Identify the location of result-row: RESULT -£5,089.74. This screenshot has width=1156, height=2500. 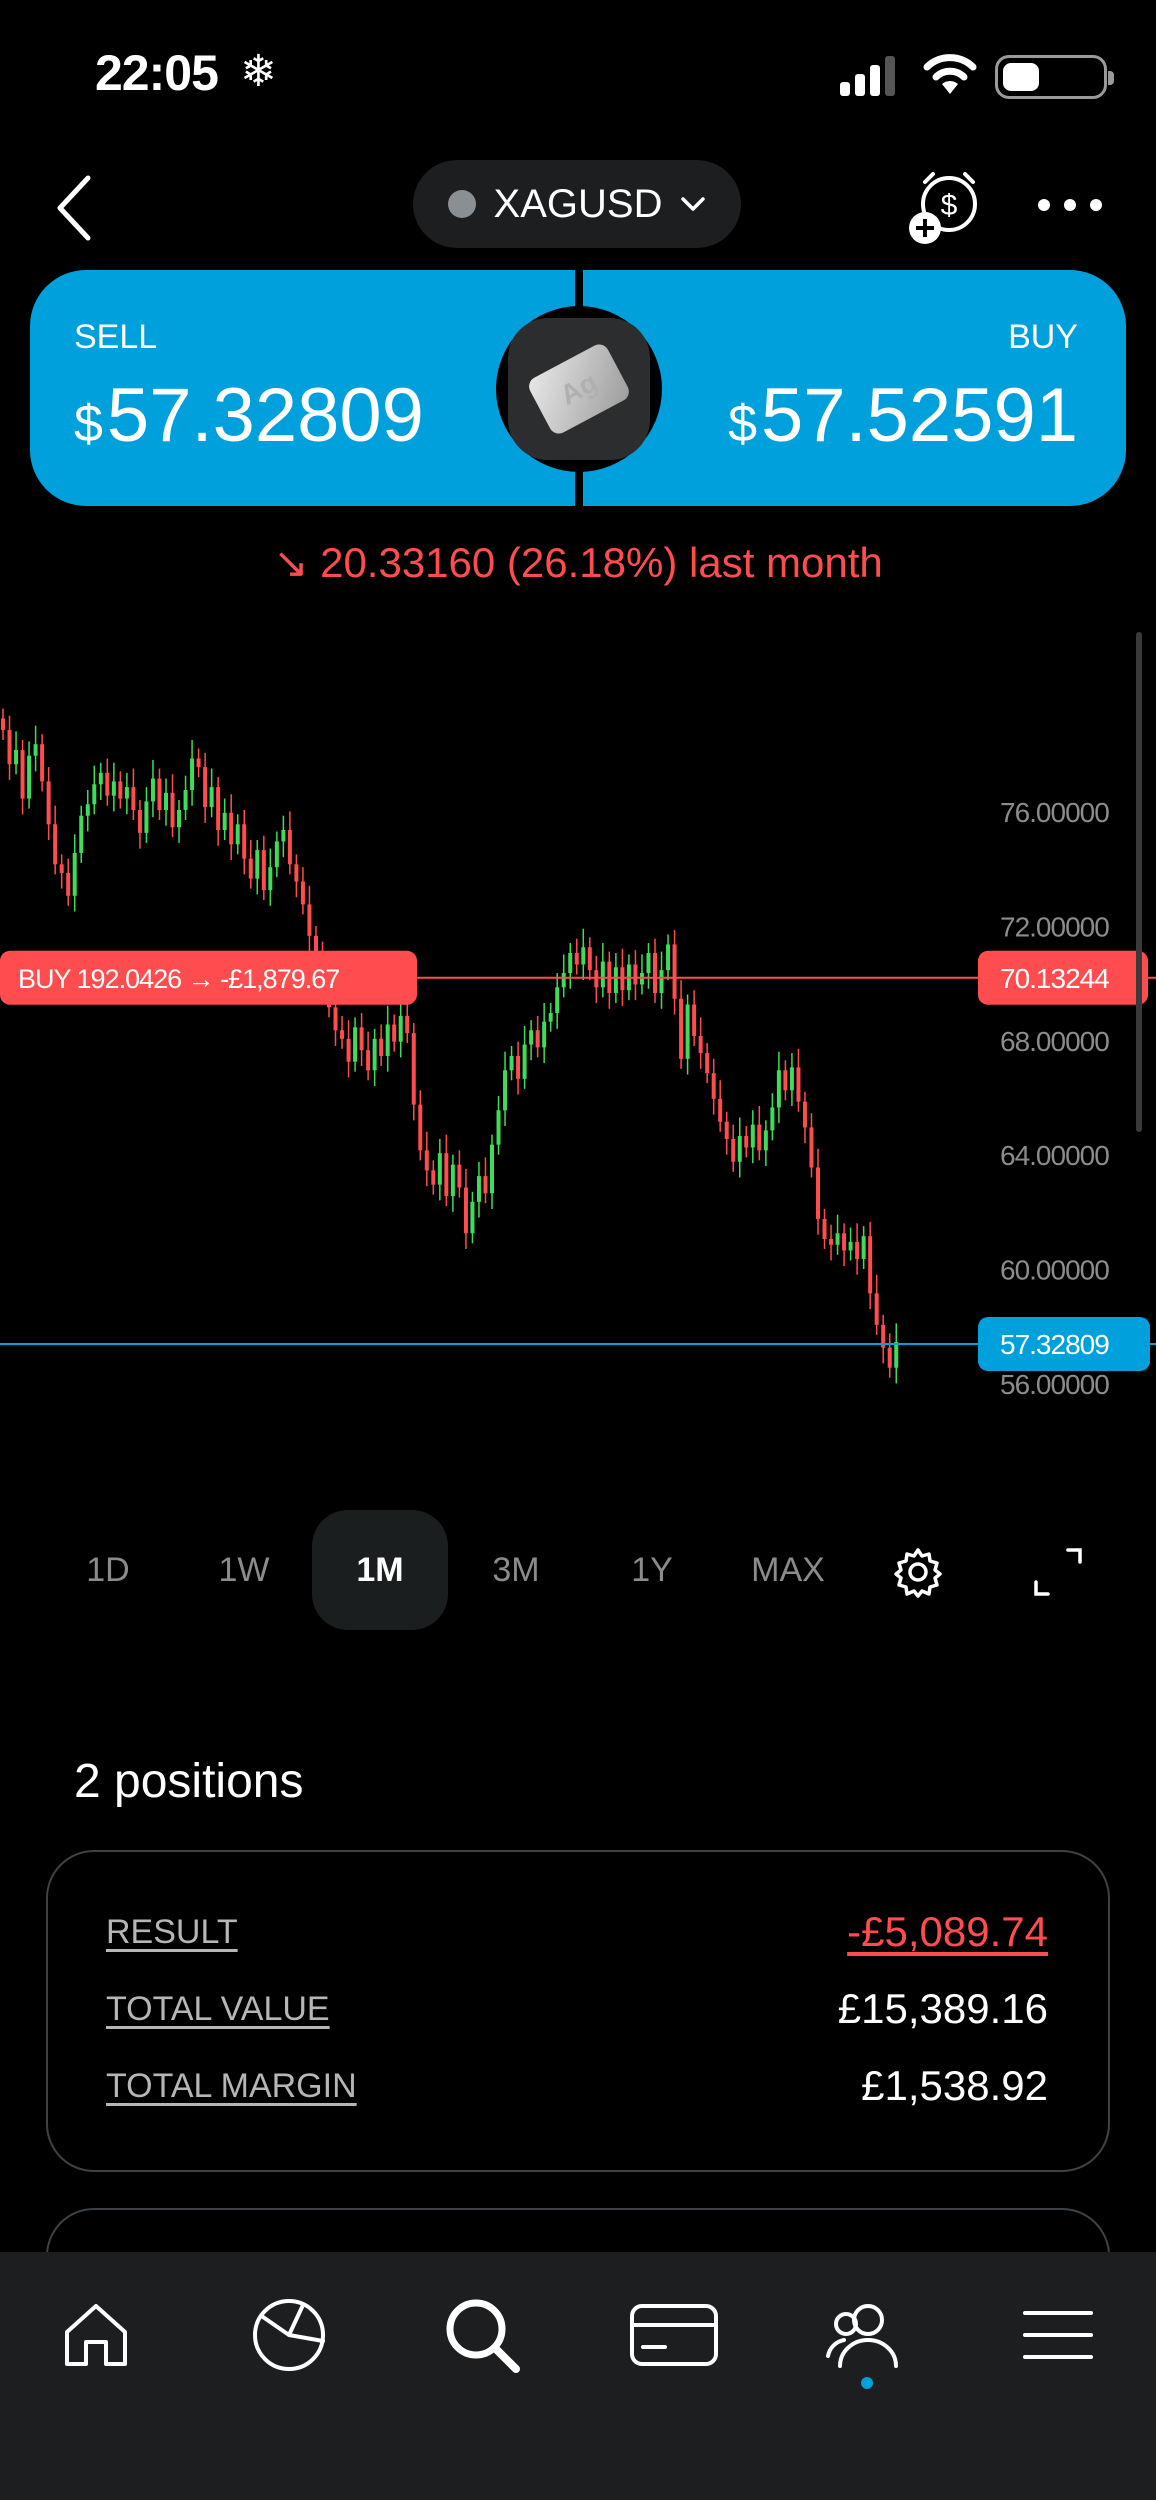
(577, 1932).